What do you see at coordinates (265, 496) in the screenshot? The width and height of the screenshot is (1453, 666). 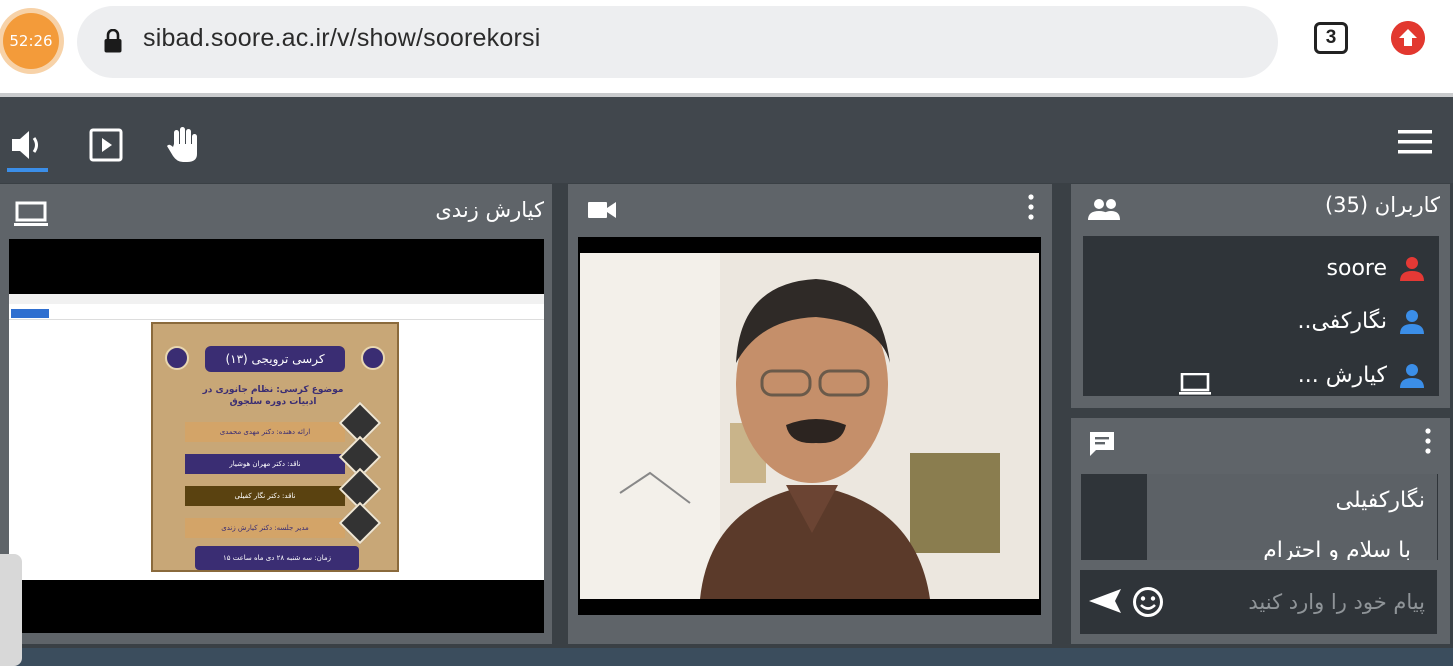 I see `poster-row: ناقد: دکتر نگار کفیلی` at bounding box center [265, 496].